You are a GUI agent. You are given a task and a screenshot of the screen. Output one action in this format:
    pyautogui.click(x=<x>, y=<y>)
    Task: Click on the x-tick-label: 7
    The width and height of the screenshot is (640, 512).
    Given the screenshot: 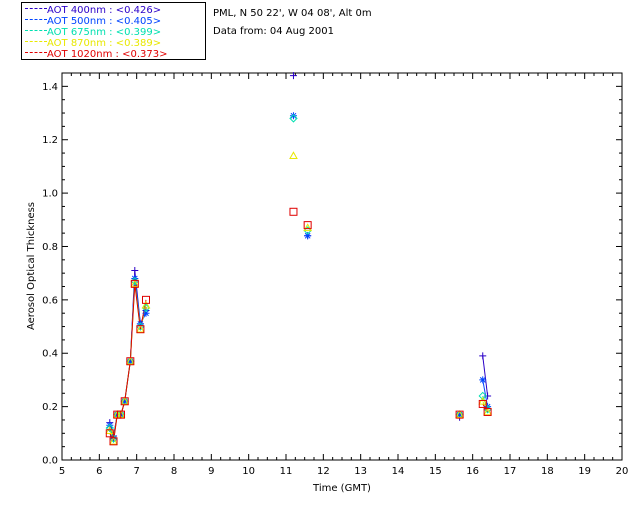 What is the action you would take?
    pyautogui.click(x=136, y=471)
    